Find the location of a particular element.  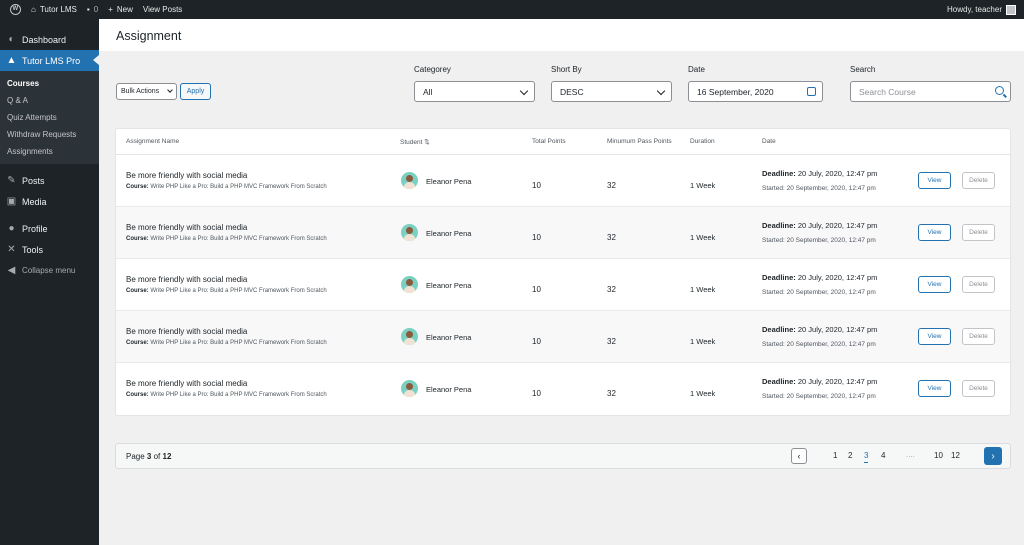

site-name-link: ⌂ Tutor LMS is located at coordinates (54, 9).